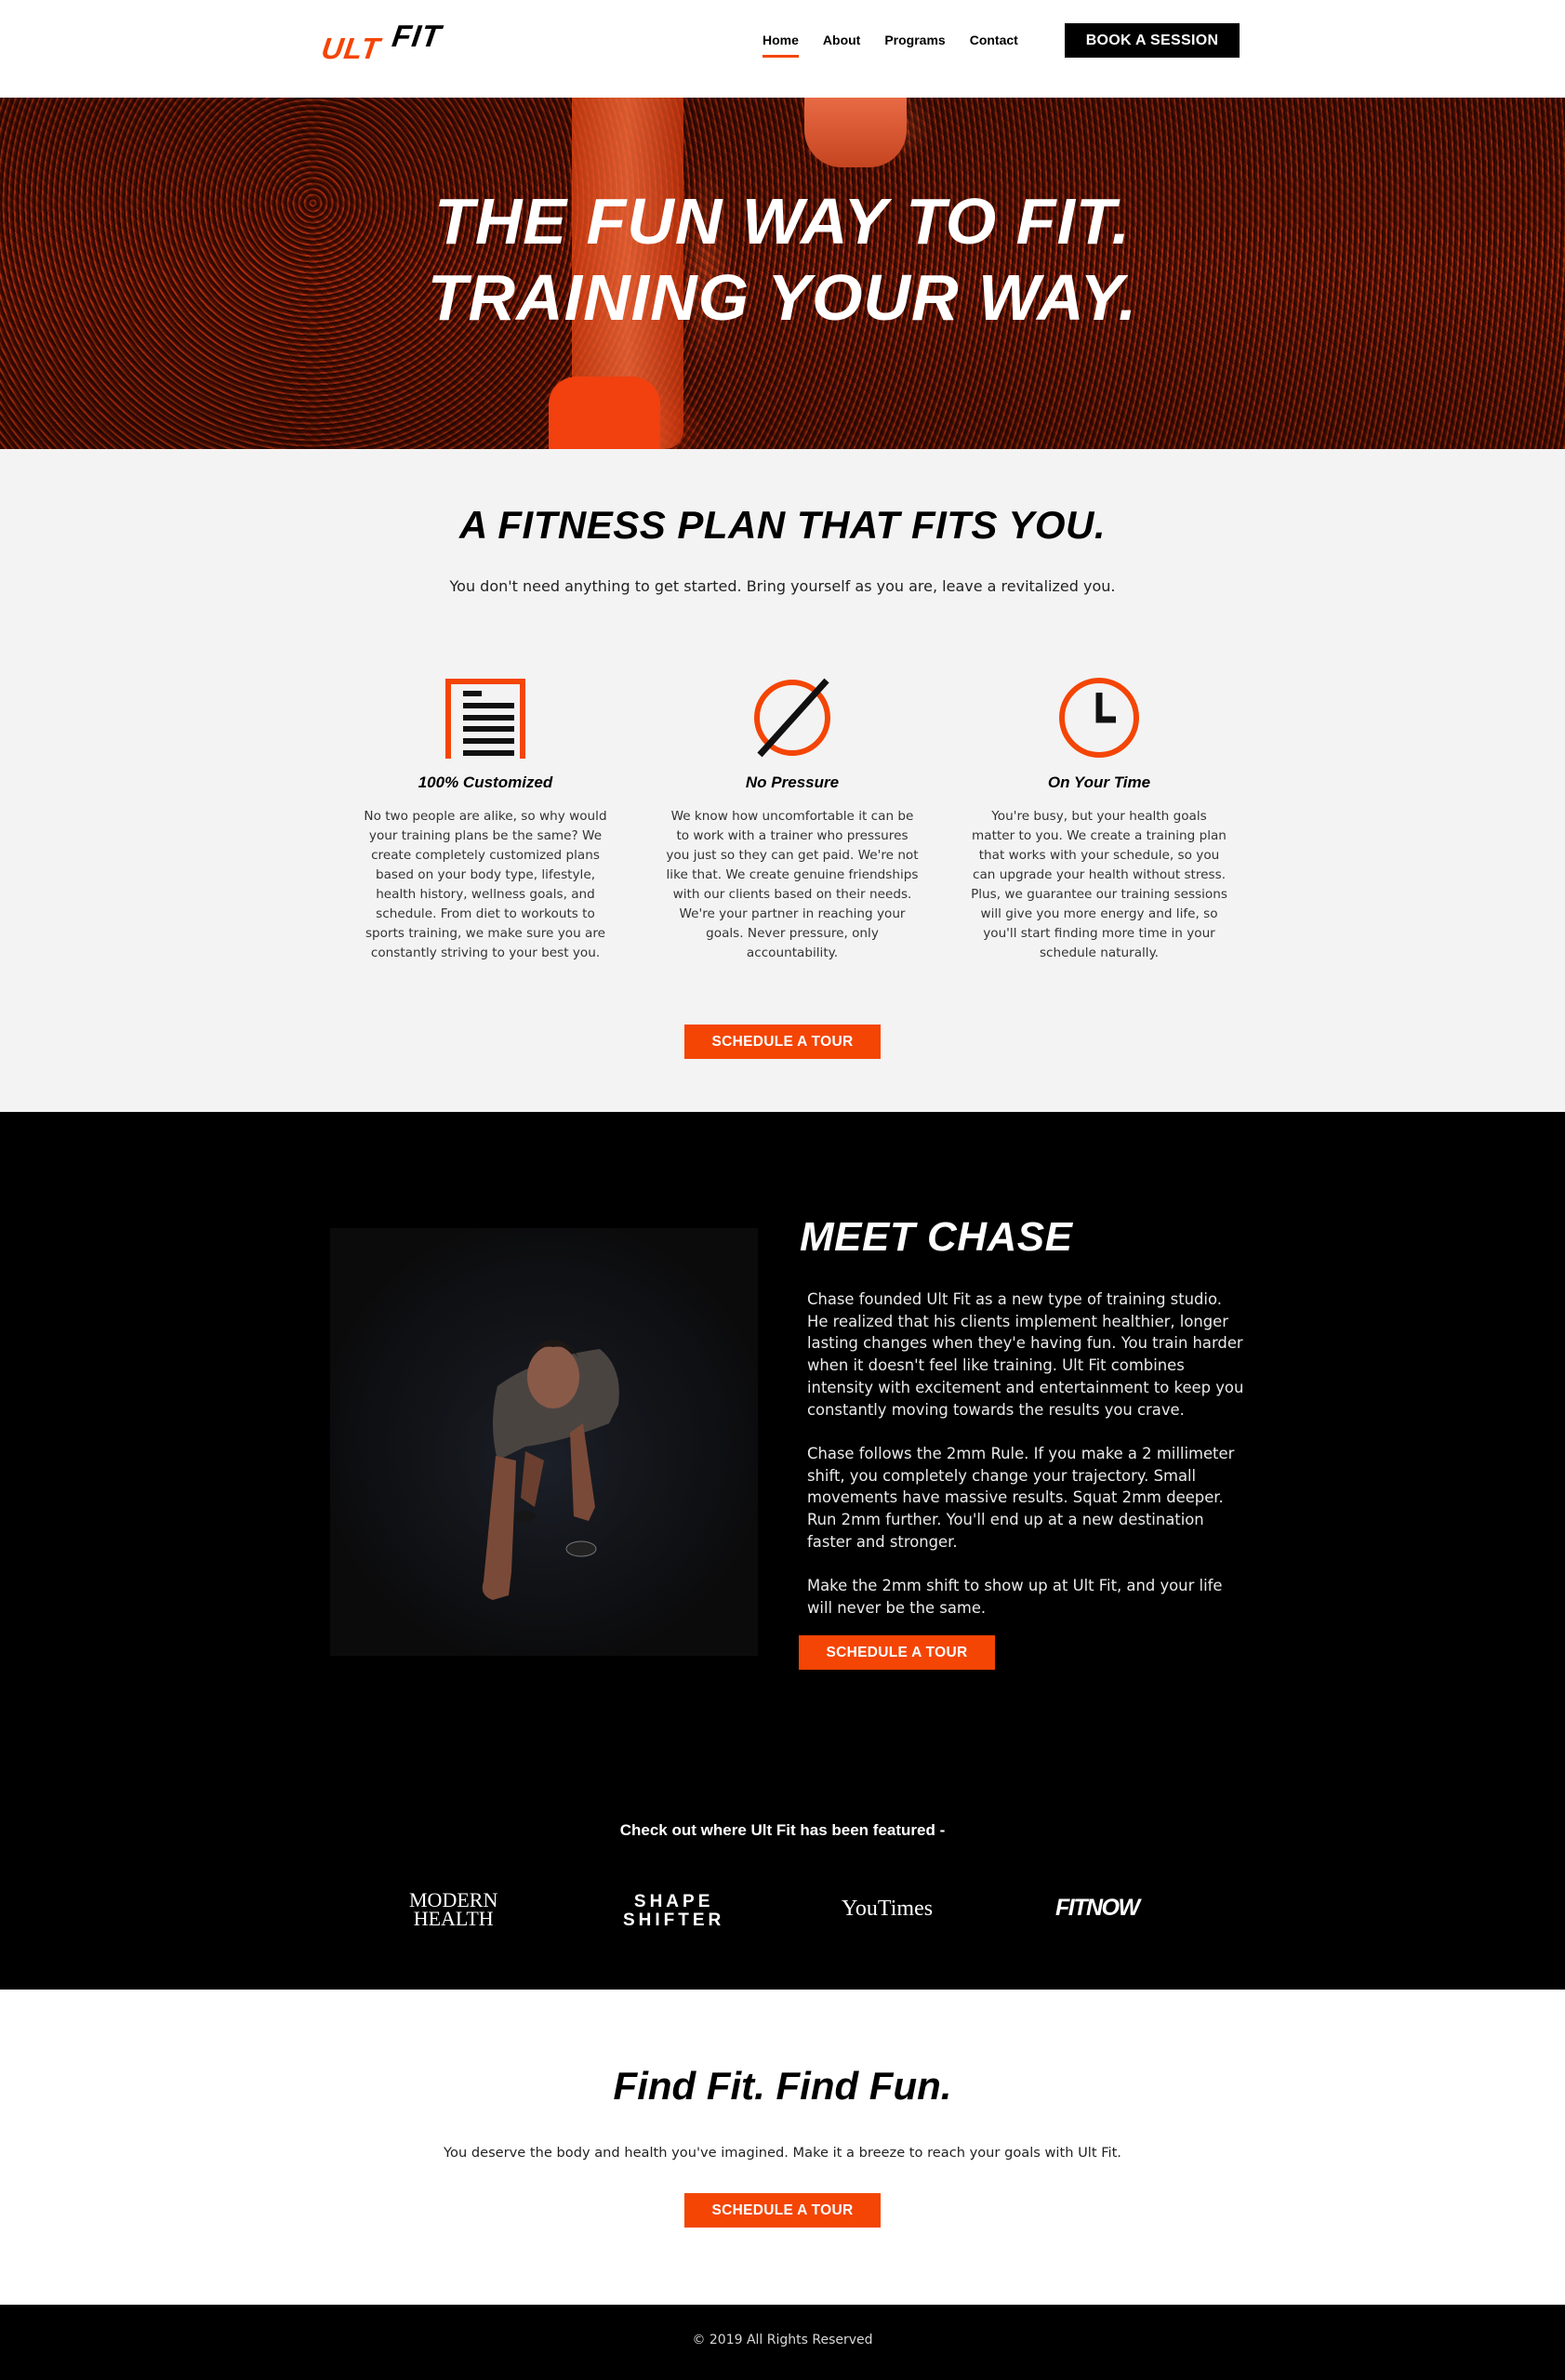  Describe the element at coordinates (841, 44) in the screenshot. I see `nav-about: About` at that location.